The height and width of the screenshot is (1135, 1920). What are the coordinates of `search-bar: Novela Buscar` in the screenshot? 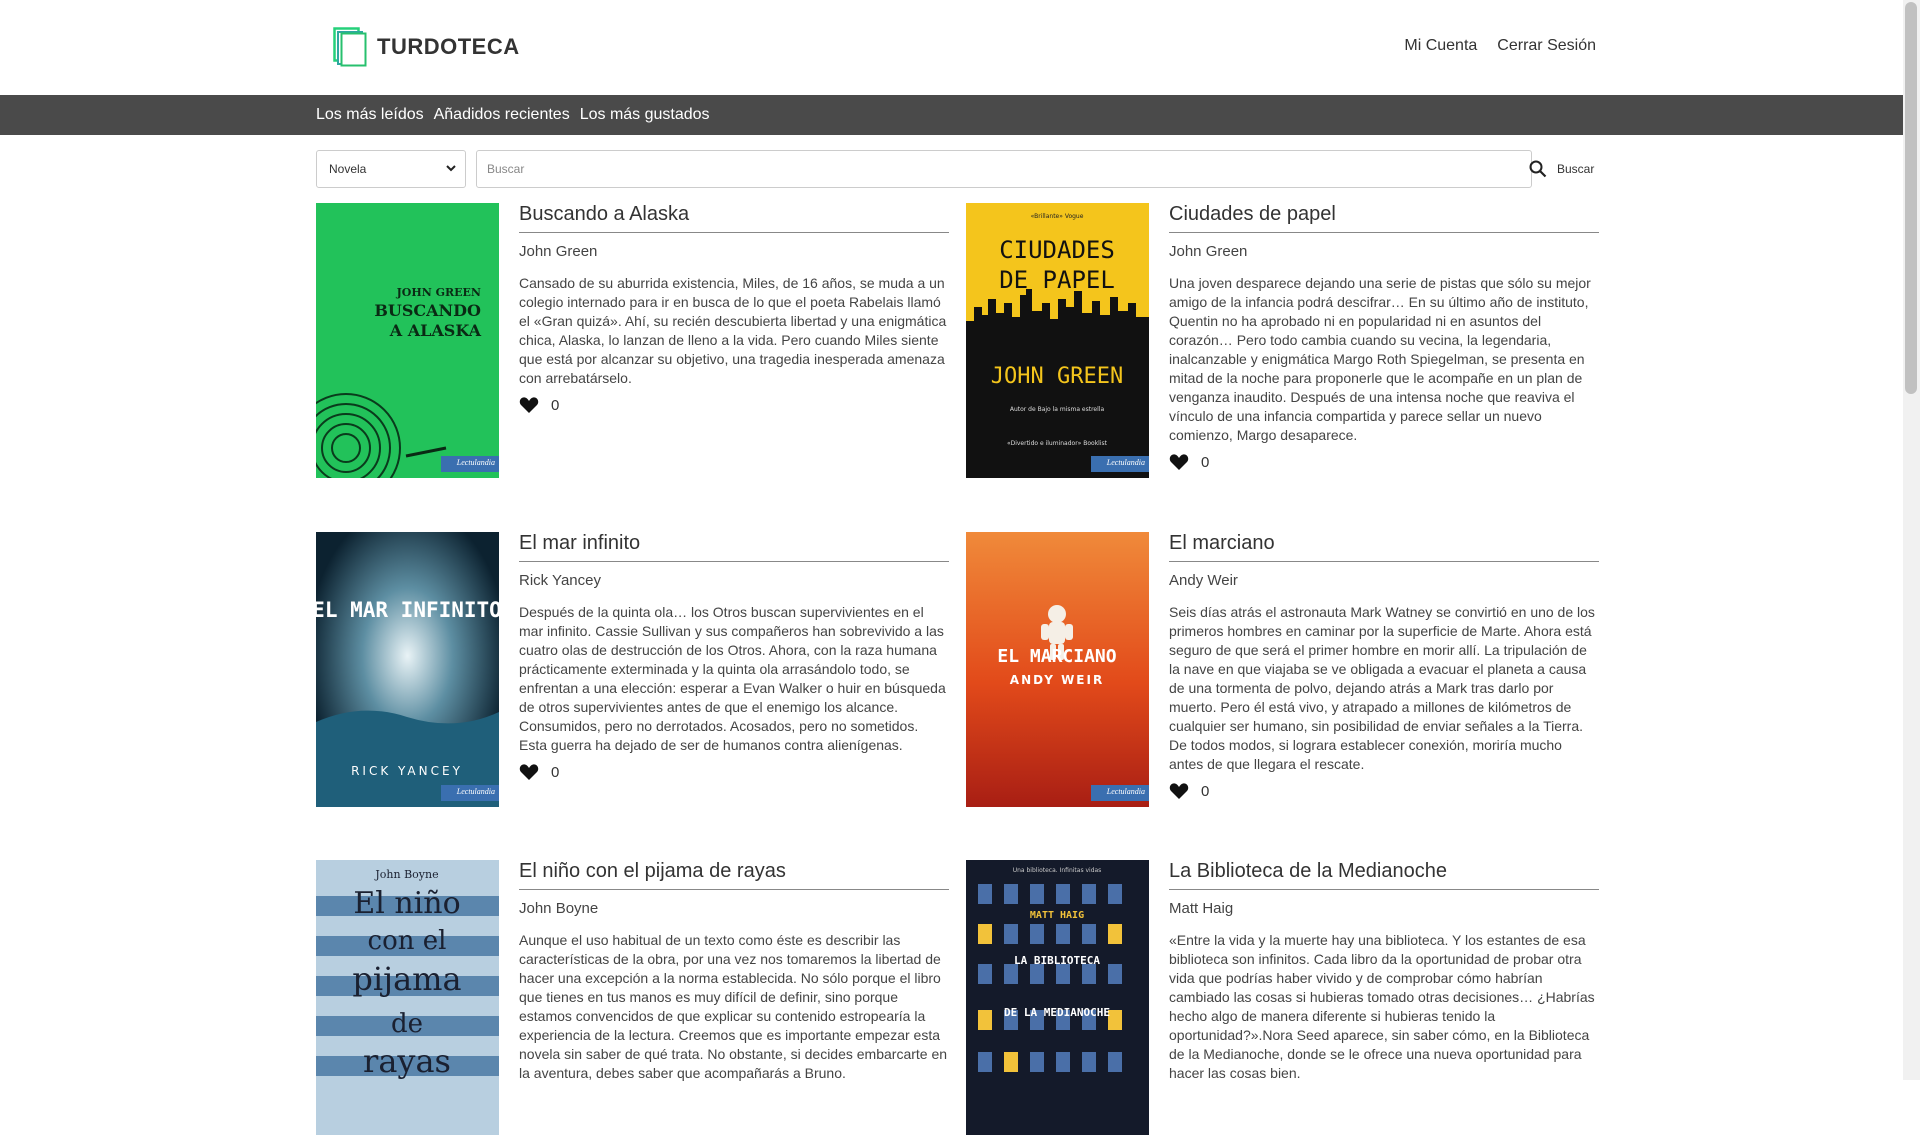 It's located at (956, 169).